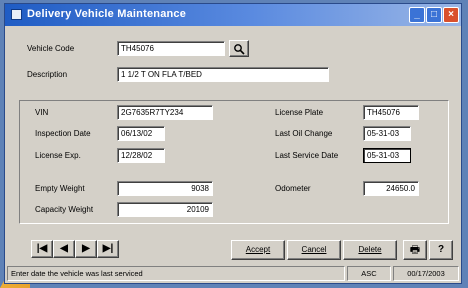  What do you see at coordinates (141, 133) in the screenshot?
I see `inspection-date-field: 06/13/02` at bounding box center [141, 133].